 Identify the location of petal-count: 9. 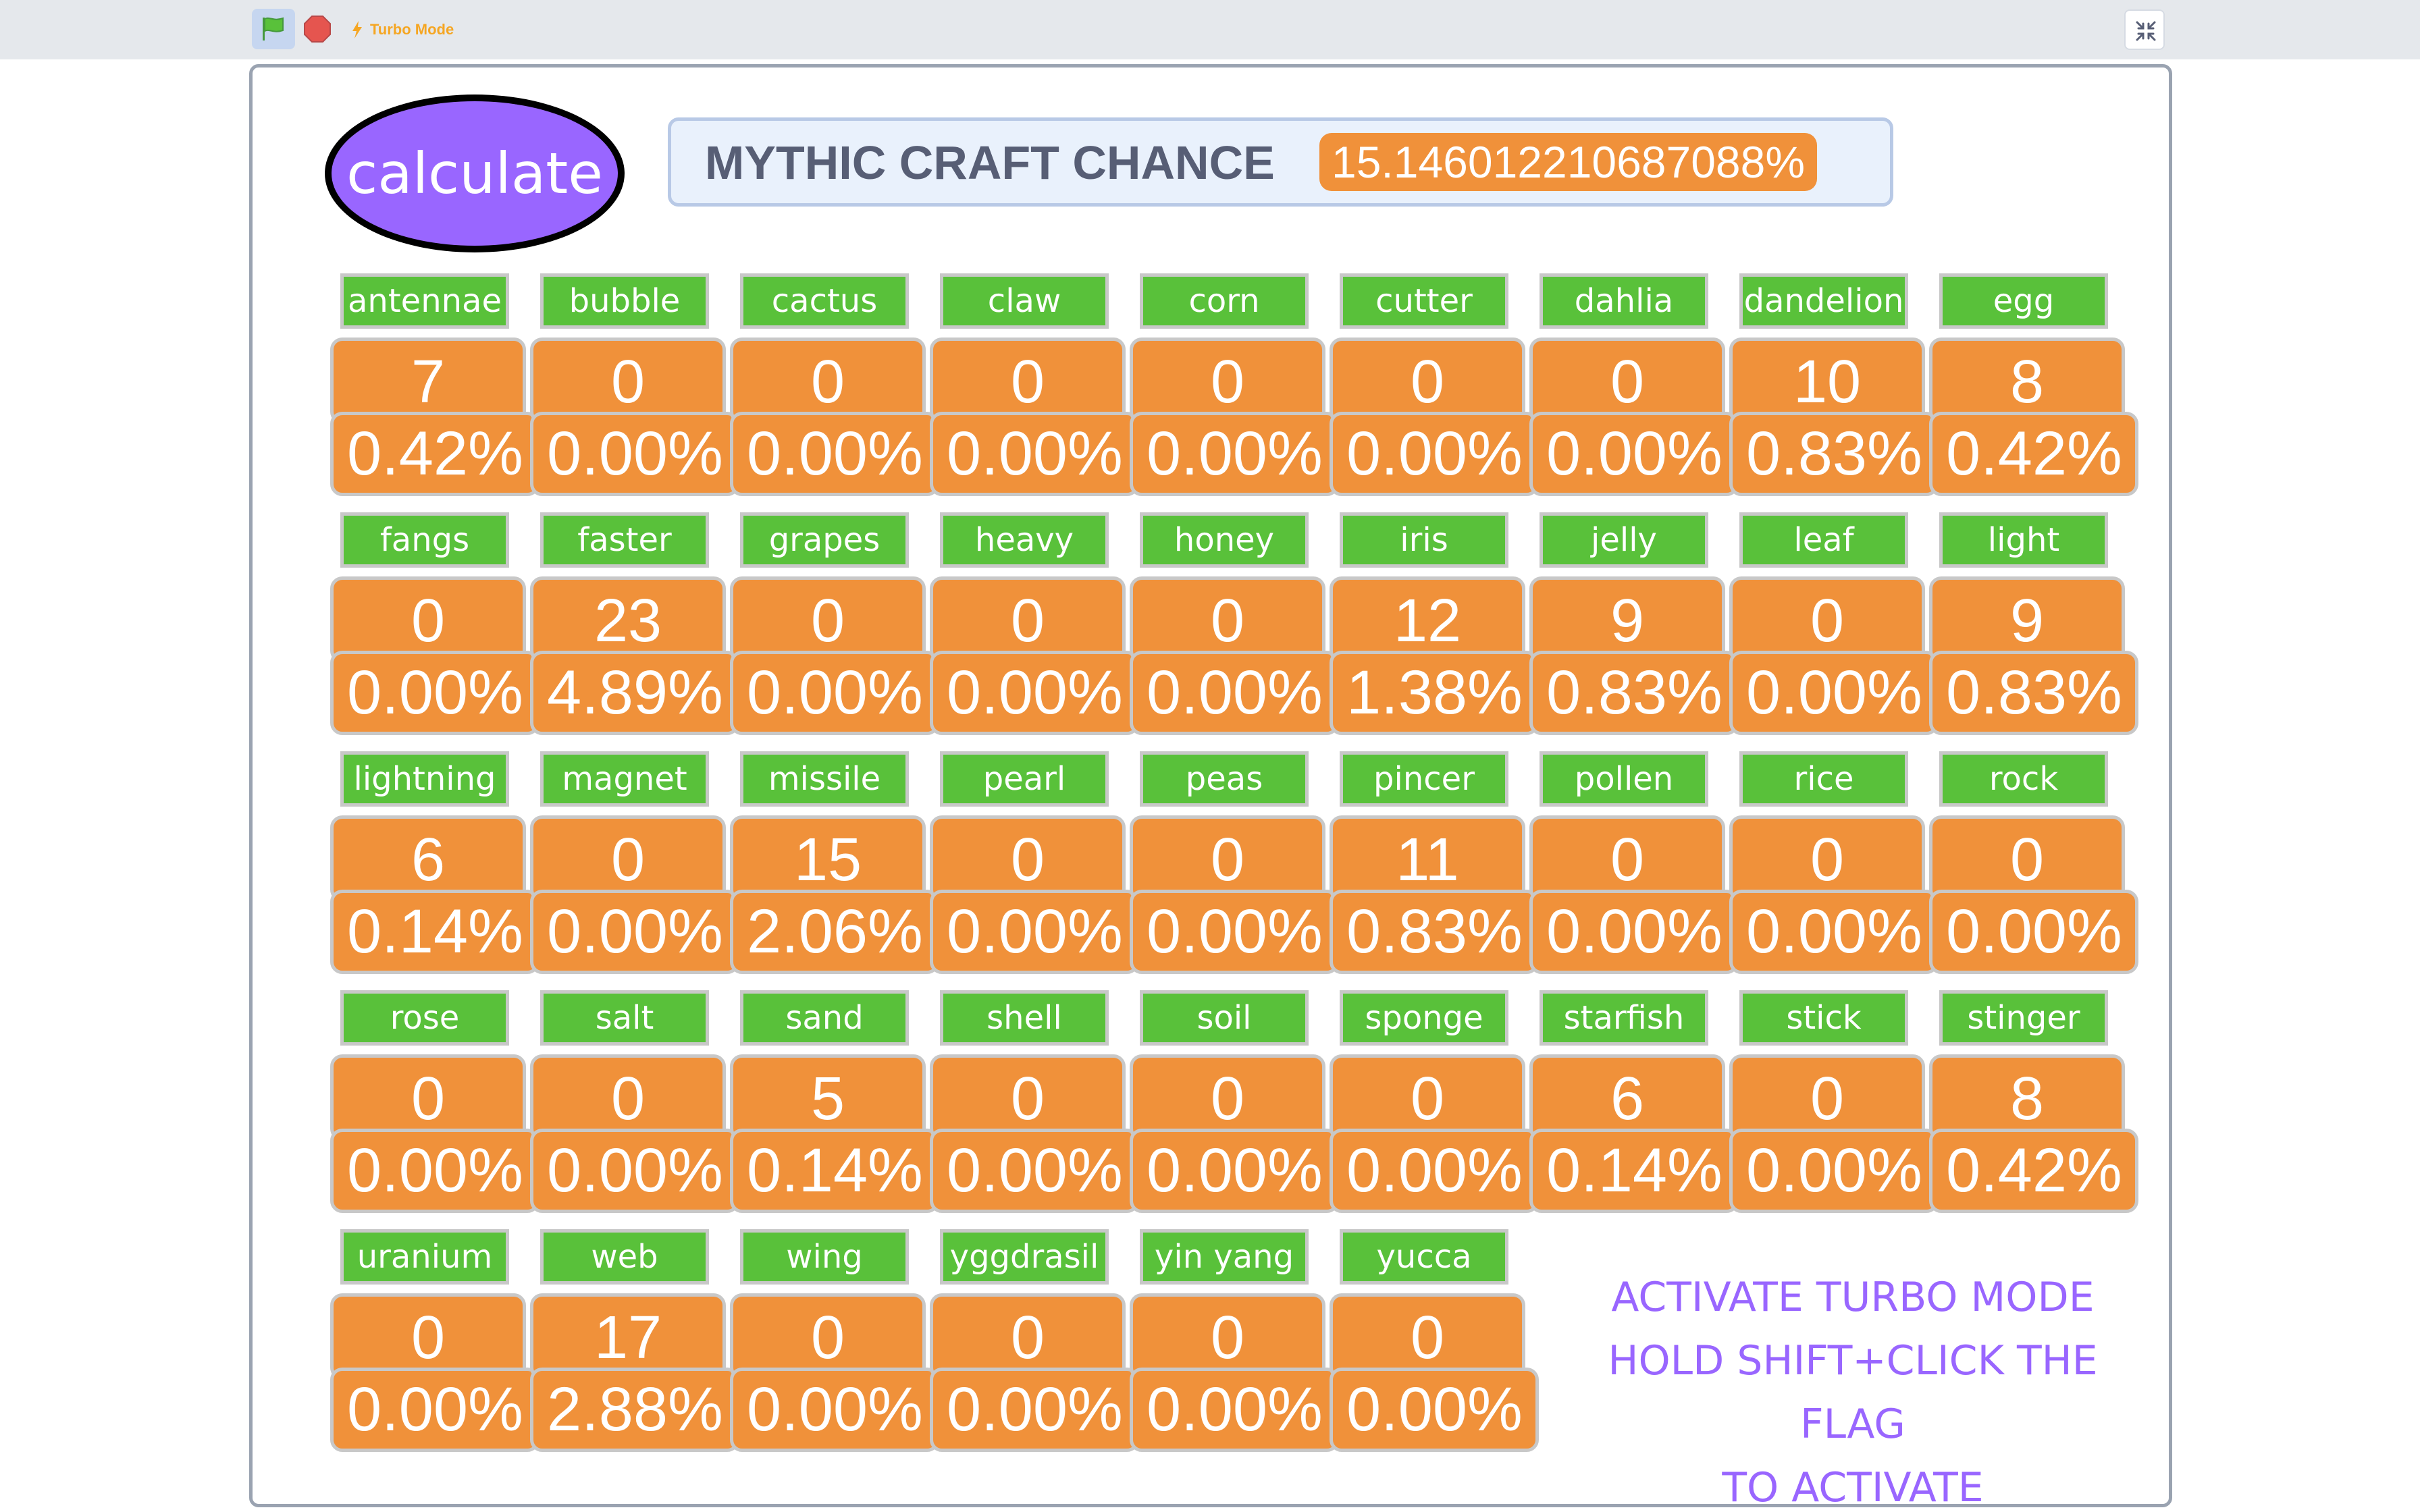
(1627, 619).